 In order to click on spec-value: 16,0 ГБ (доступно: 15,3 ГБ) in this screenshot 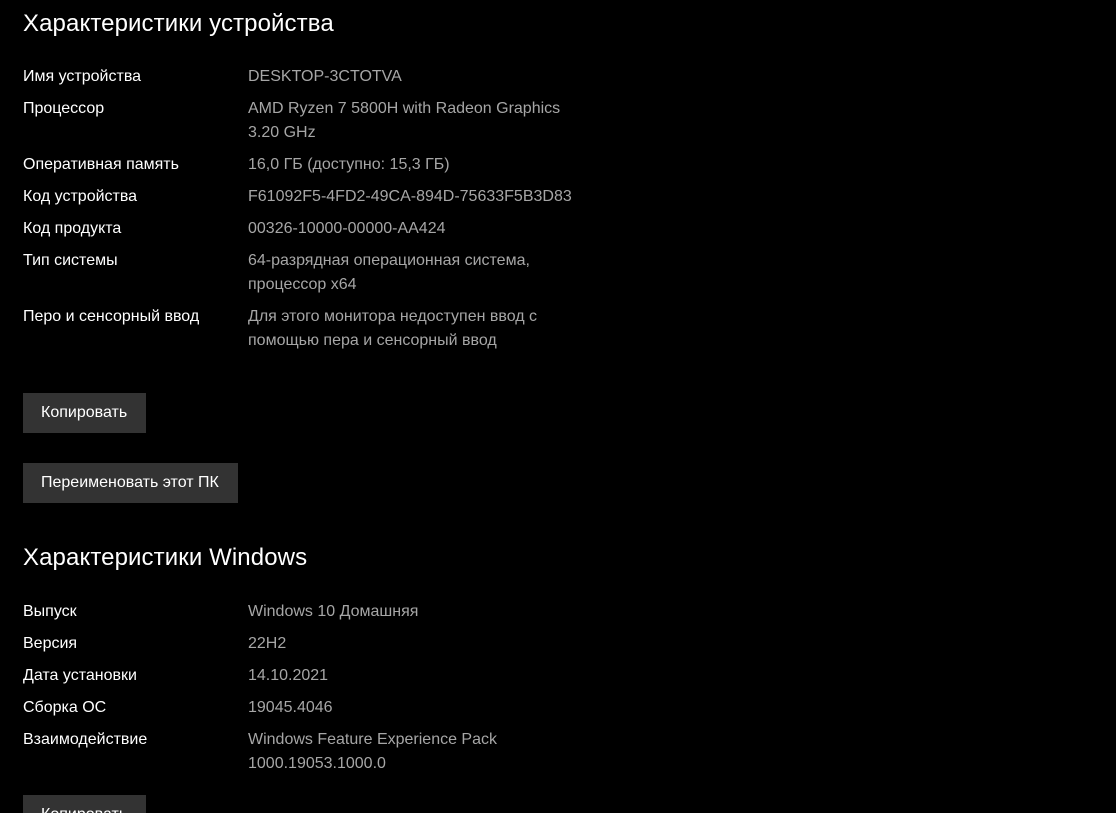, I will do `click(349, 164)`.